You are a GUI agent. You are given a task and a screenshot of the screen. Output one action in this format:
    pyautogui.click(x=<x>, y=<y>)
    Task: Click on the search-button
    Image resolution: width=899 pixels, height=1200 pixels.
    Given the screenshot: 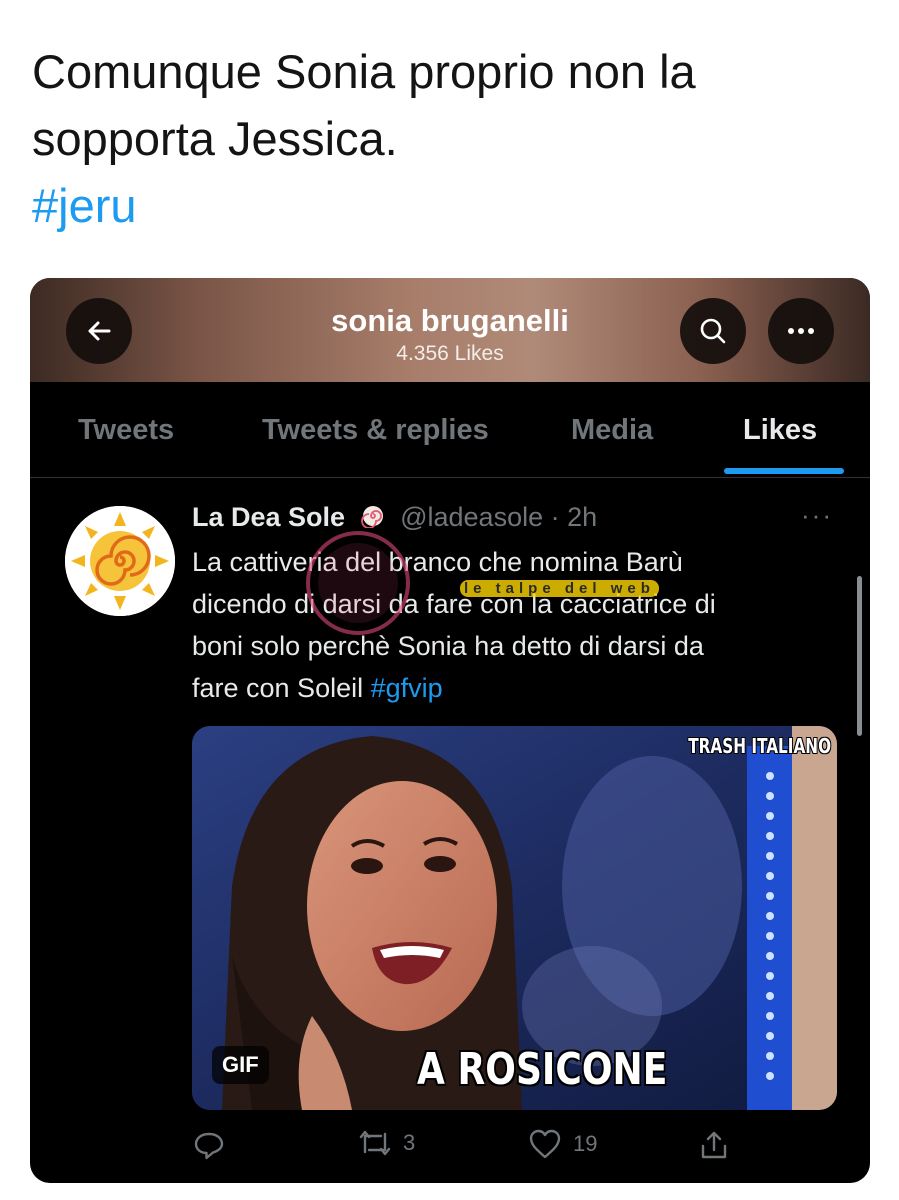 What is the action you would take?
    pyautogui.click(x=713, y=331)
    